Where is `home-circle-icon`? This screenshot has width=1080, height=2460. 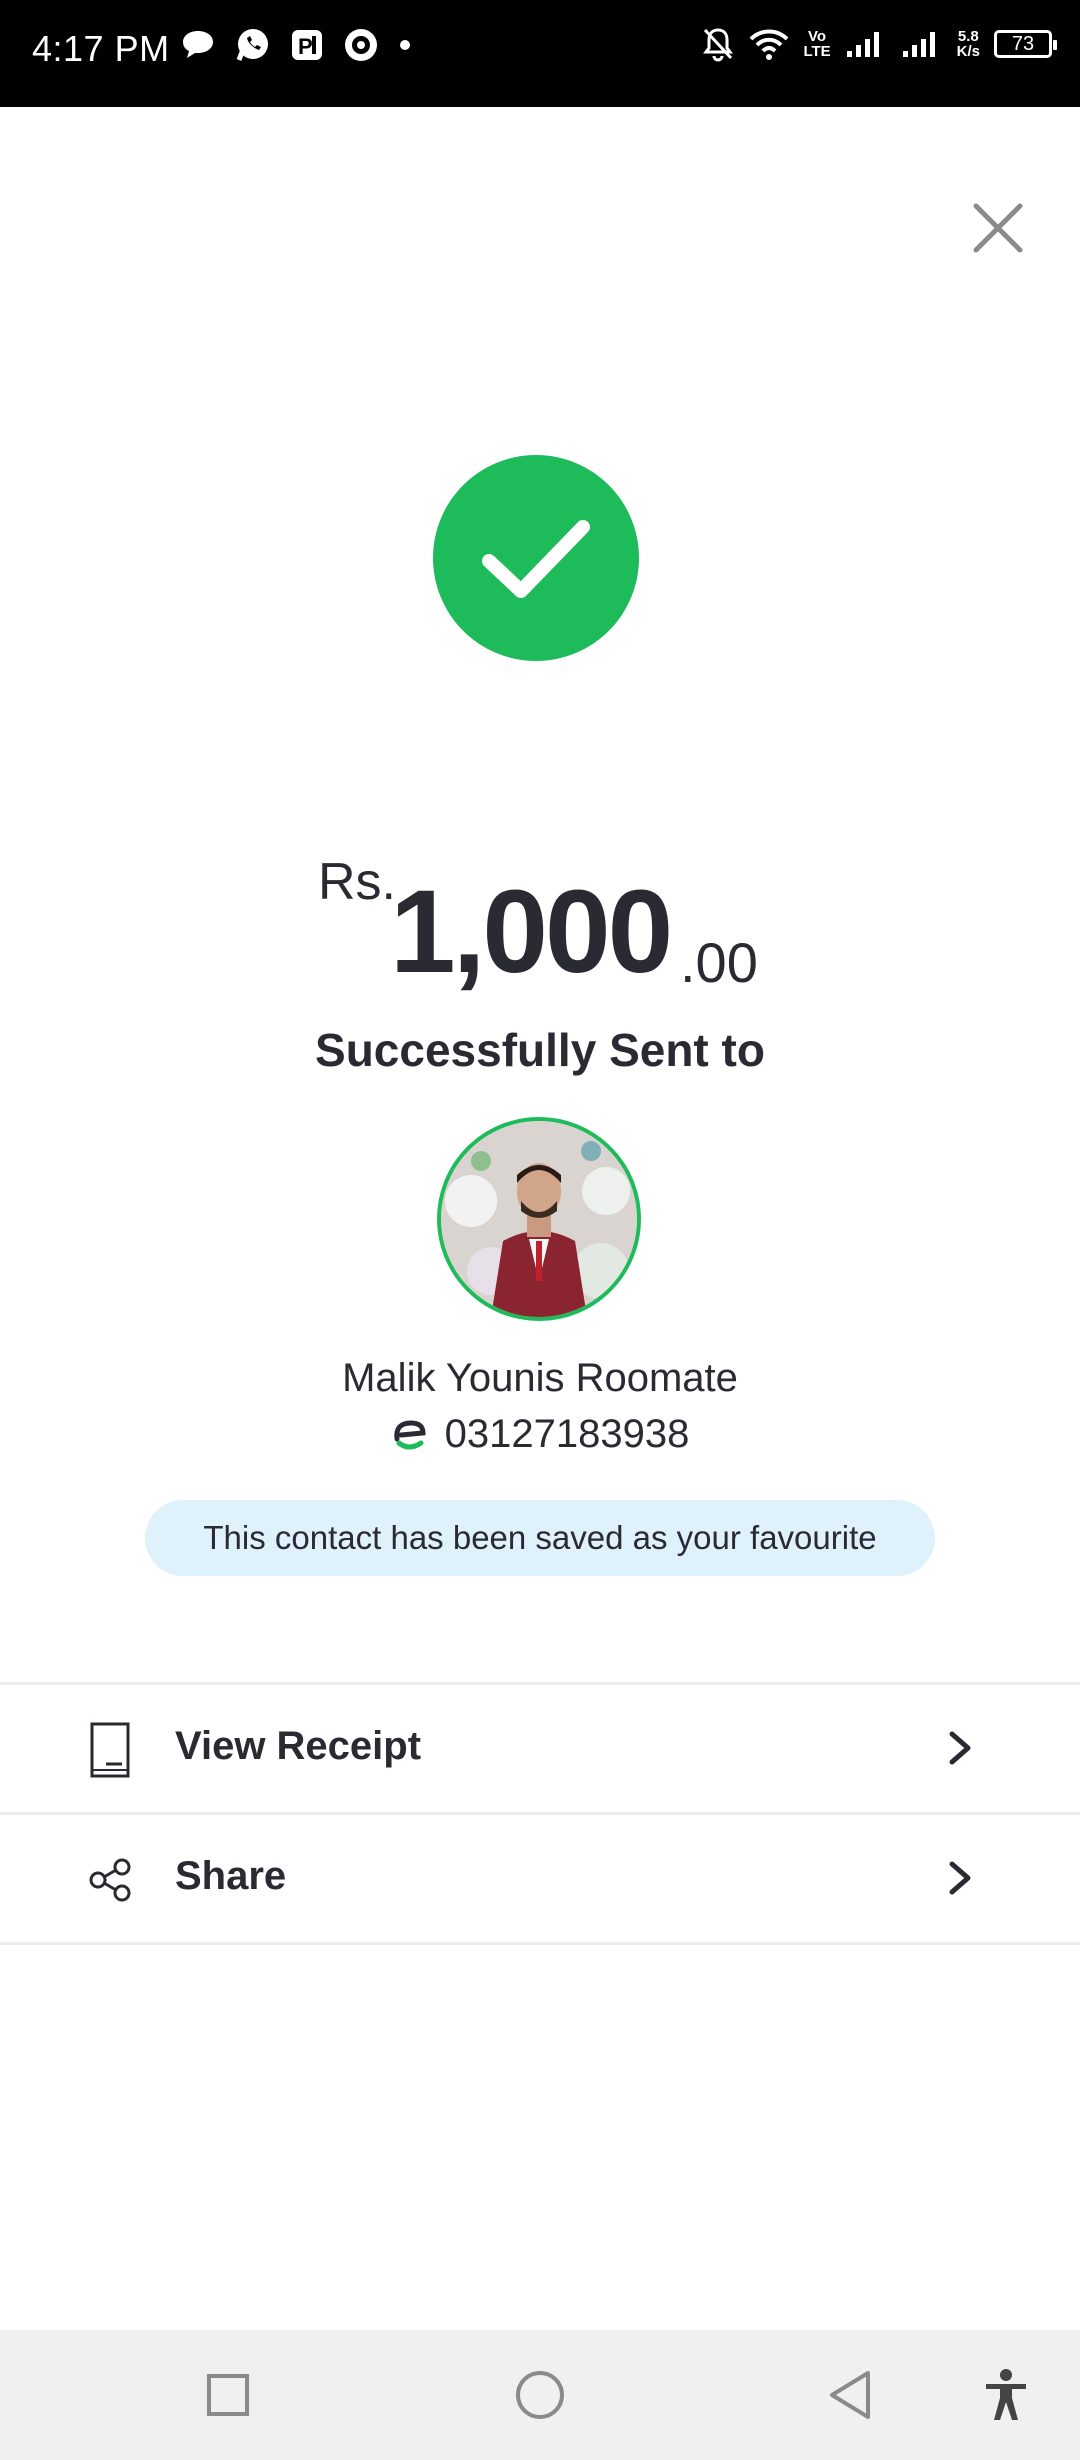 home-circle-icon is located at coordinates (540, 2395).